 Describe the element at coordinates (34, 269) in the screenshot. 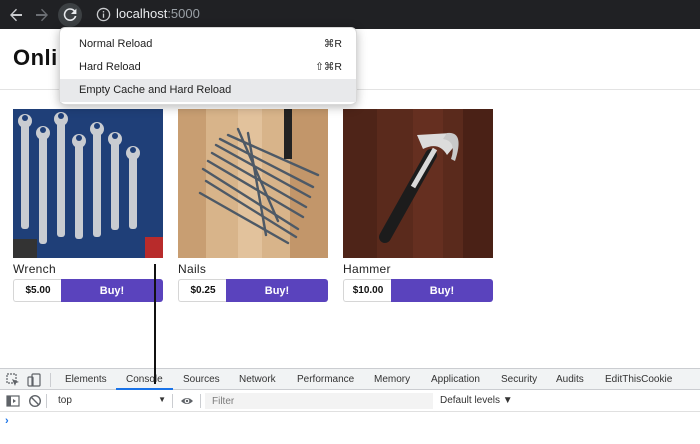

I see `product-name: Wrench` at that location.